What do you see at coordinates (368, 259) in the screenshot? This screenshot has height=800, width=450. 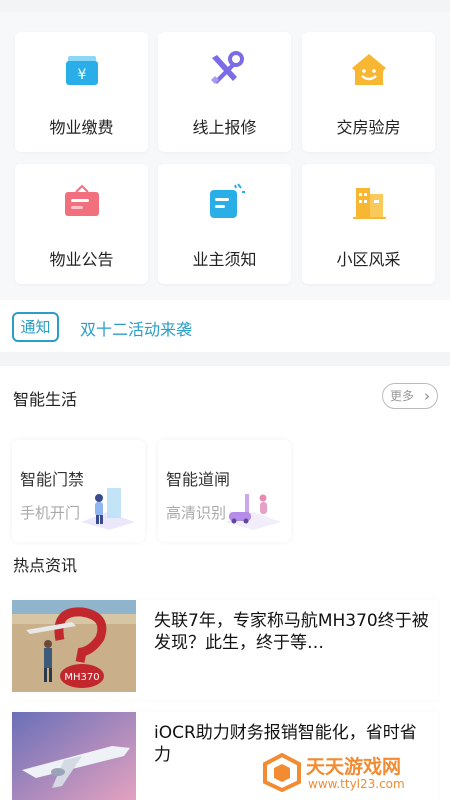 I see `service-label: 小区风采` at bounding box center [368, 259].